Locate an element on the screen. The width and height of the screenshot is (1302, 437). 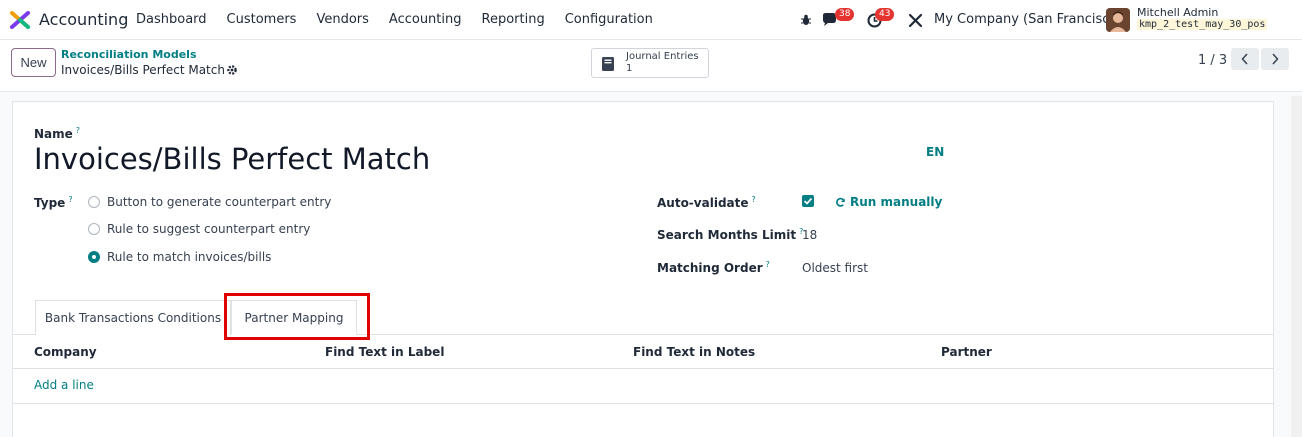
pager-next-button is located at coordinates (1275, 59).